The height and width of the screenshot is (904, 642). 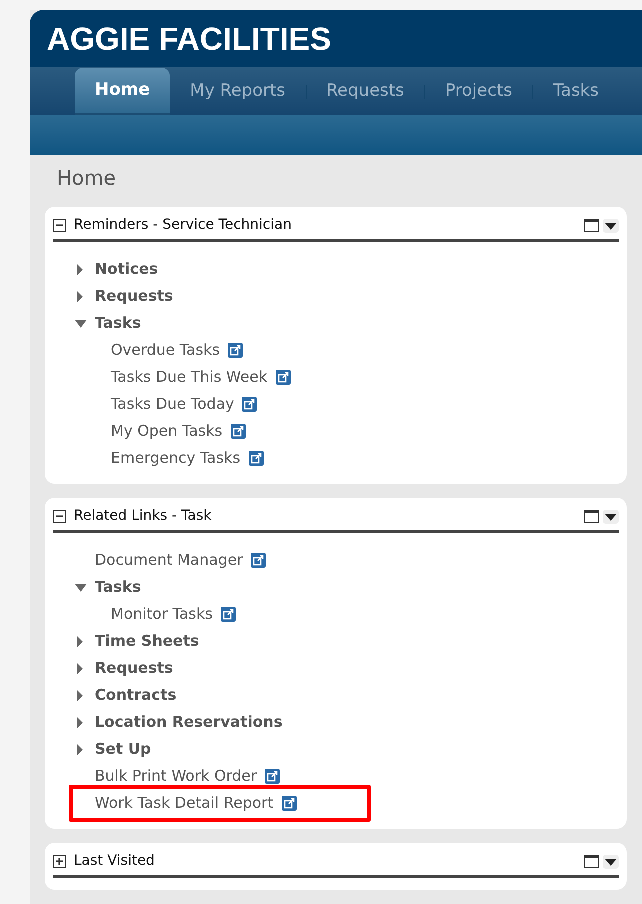 I want to click on nav-tab: Requests, so click(x=365, y=91).